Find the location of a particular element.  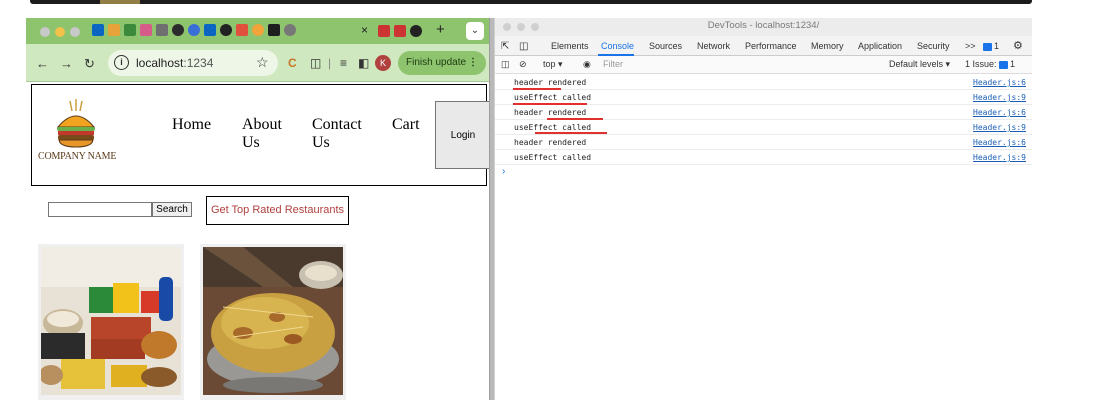

side-panel-icon: ◧ is located at coordinates (363, 63).